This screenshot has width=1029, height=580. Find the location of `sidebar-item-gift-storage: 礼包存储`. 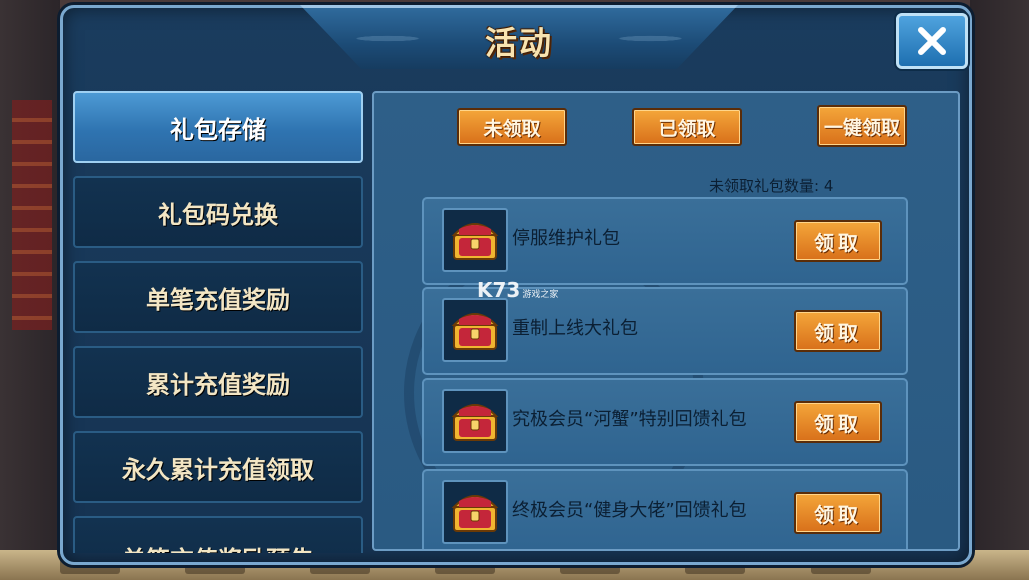

sidebar-item-gift-storage: 礼包存储 is located at coordinates (218, 127).